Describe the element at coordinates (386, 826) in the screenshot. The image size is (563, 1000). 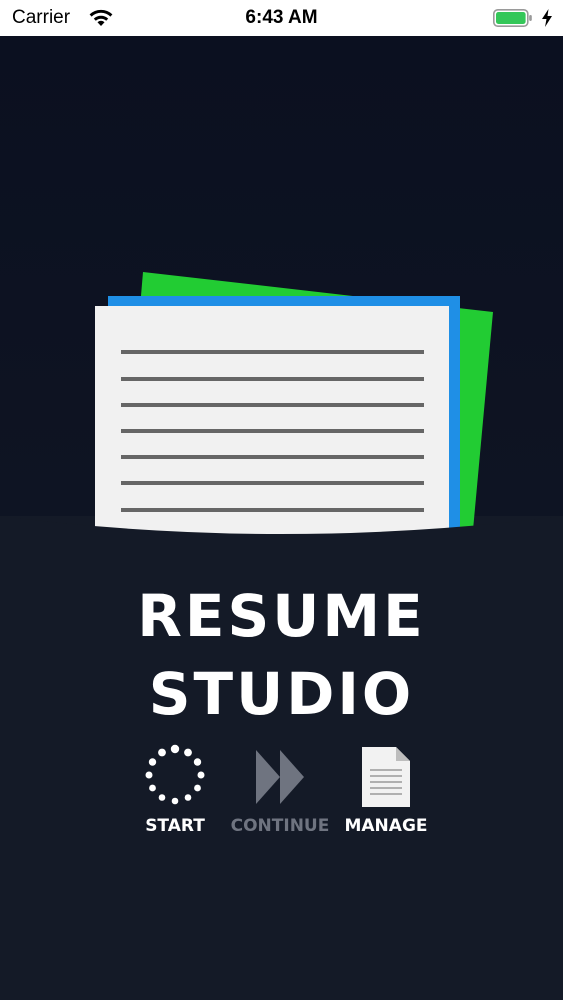
I see `manage-label: MANAGE` at that location.